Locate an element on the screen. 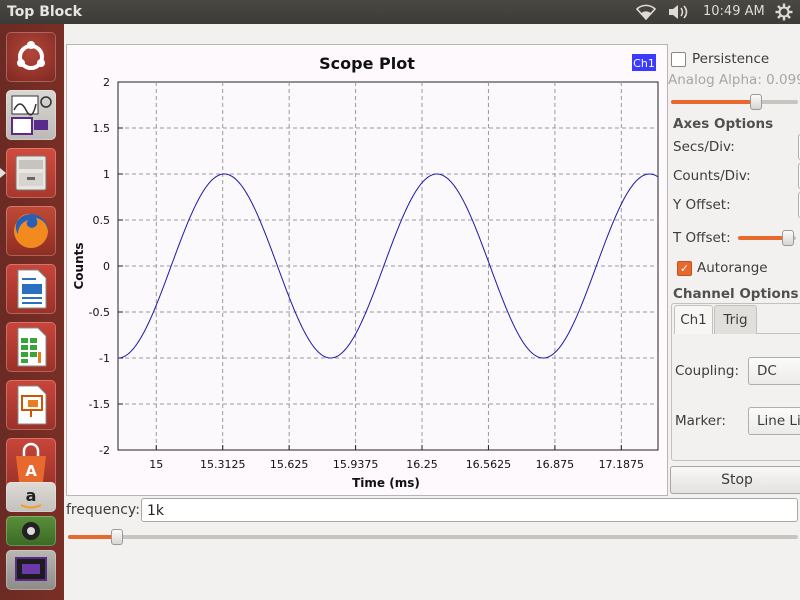 Image resolution: width=800 pixels, height=600 pixels. gnuradio-companion-icon is located at coordinates (31, 115).